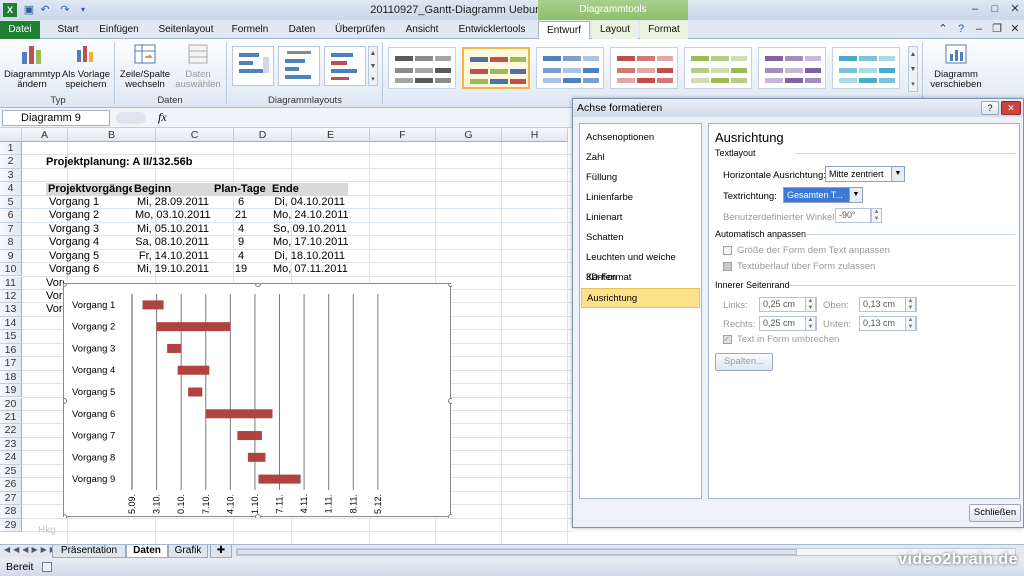 This screenshot has width=1024, height=576. Describe the element at coordinates (89, 202) in the screenshot. I see `table-cell: Vorgang 1` at that location.